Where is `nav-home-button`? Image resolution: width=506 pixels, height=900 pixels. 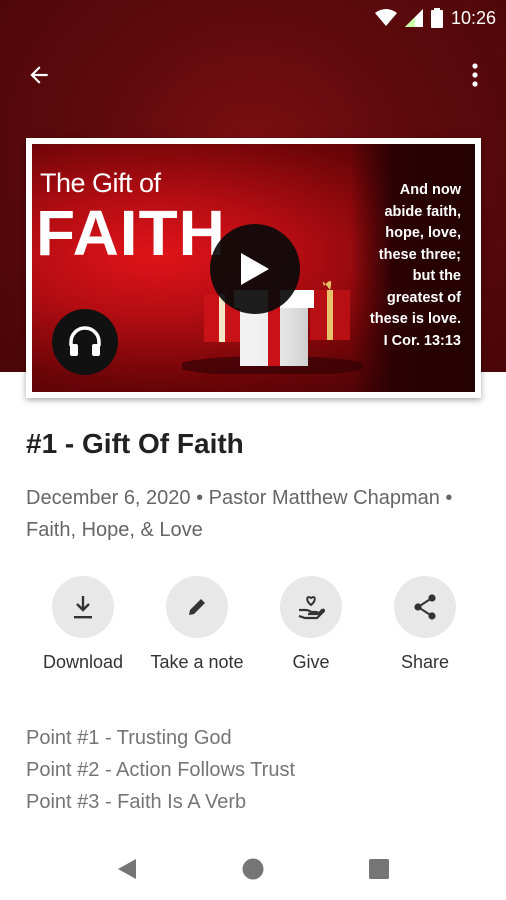
nav-home-button is located at coordinates (253, 869).